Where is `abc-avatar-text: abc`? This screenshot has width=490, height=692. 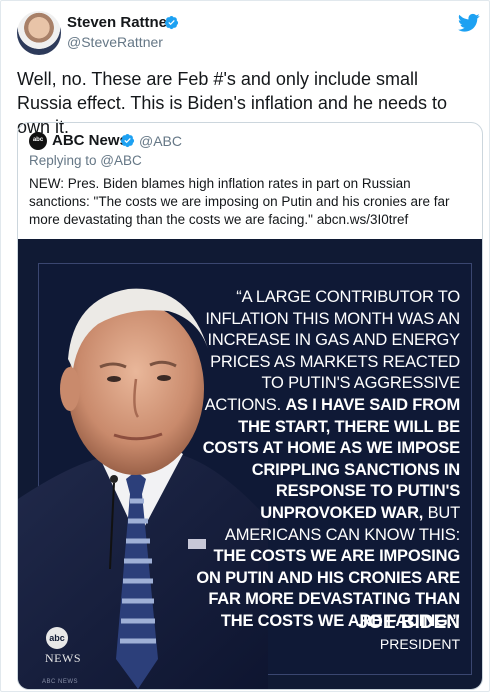
abc-avatar-text: abc is located at coordinates (38, 140).